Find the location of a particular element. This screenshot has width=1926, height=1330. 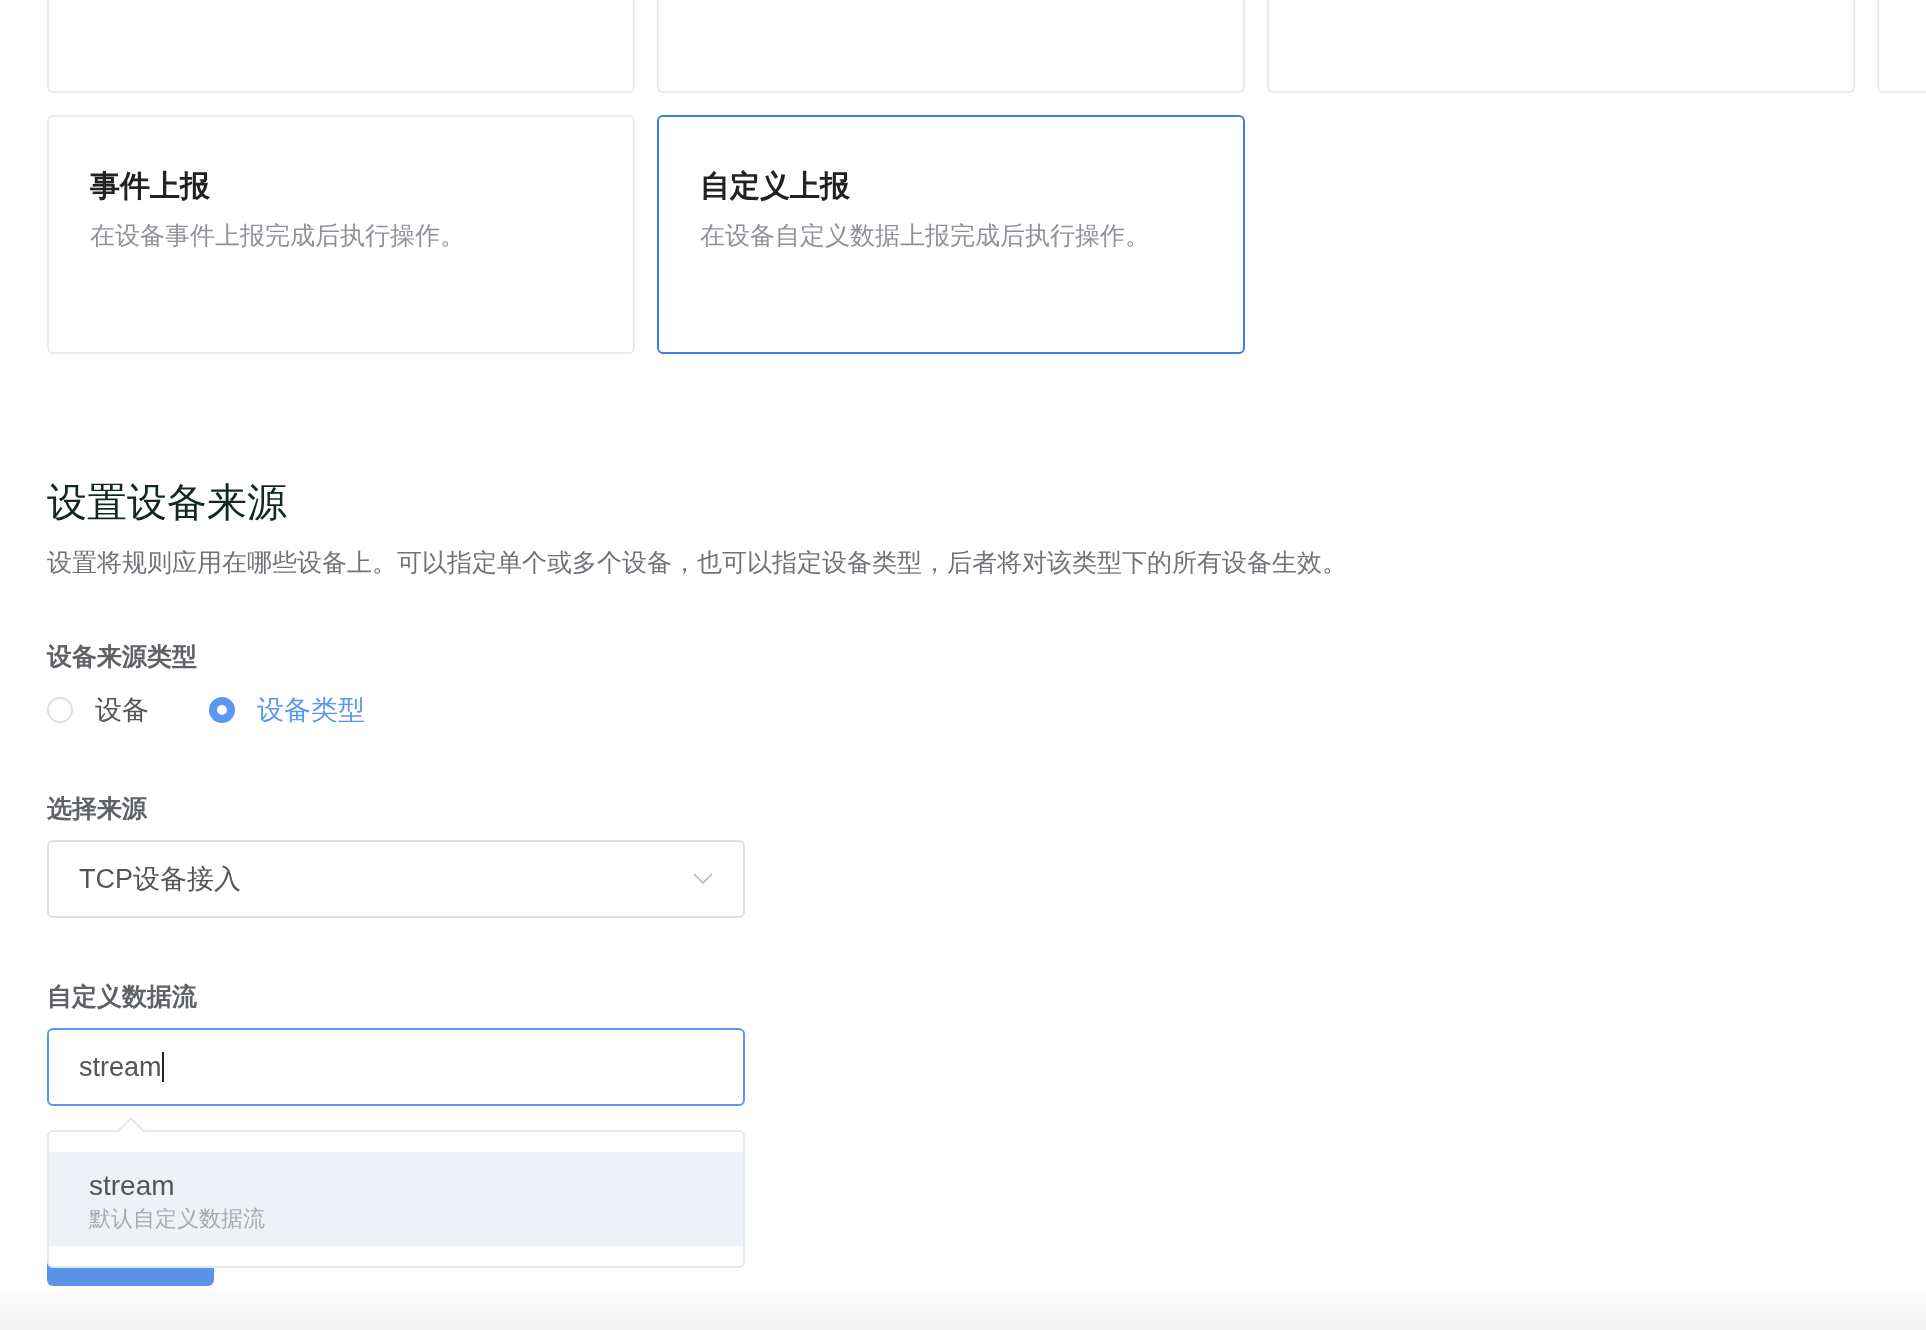

trigger-card: 自定义上报 在设备自定义数据上报完成后执行操作。 is located at coordinates (951, 234).